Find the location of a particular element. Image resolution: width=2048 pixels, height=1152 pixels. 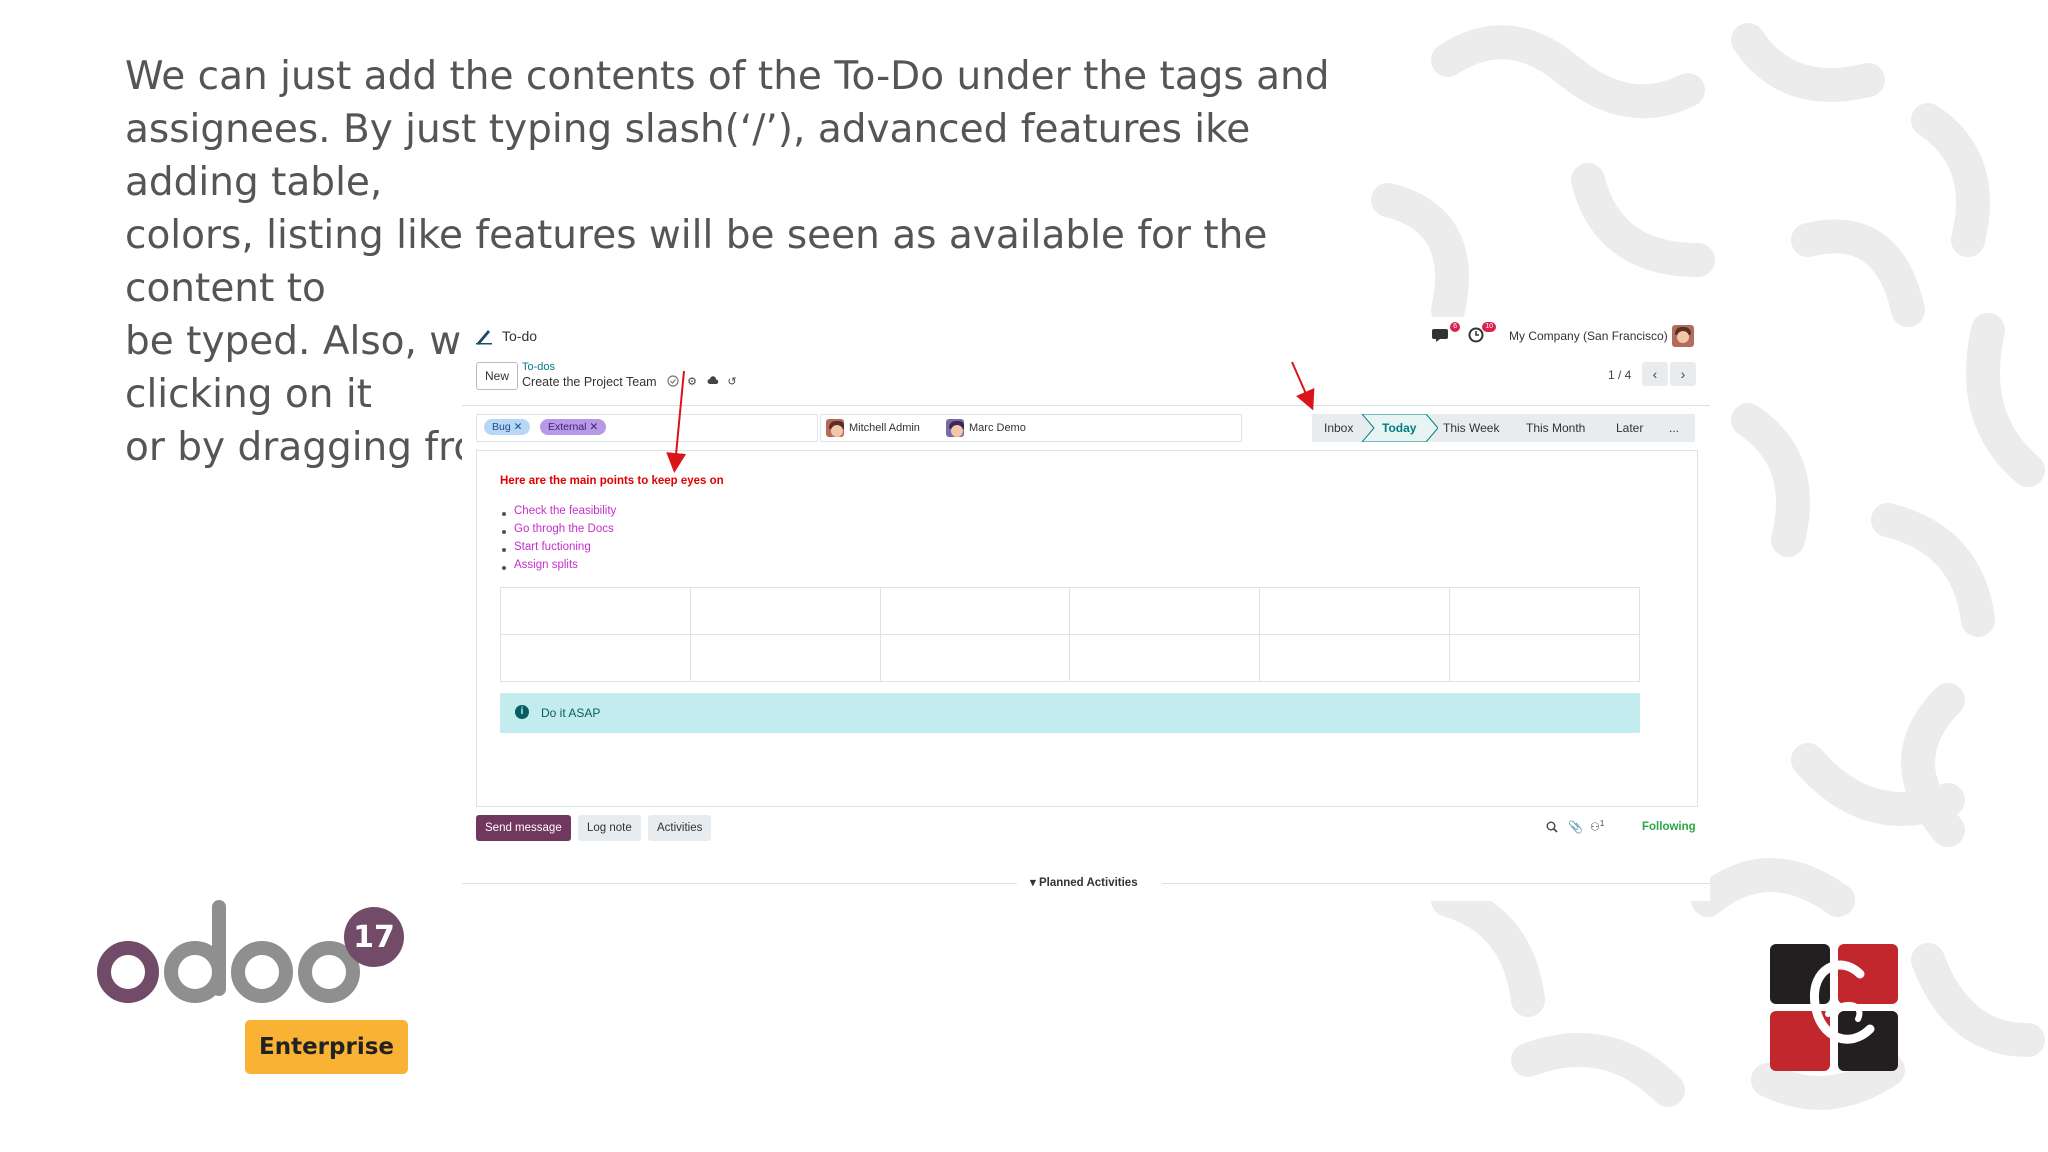

planned-activities-label: Planned Activities is located at coordinates (1088, 883).